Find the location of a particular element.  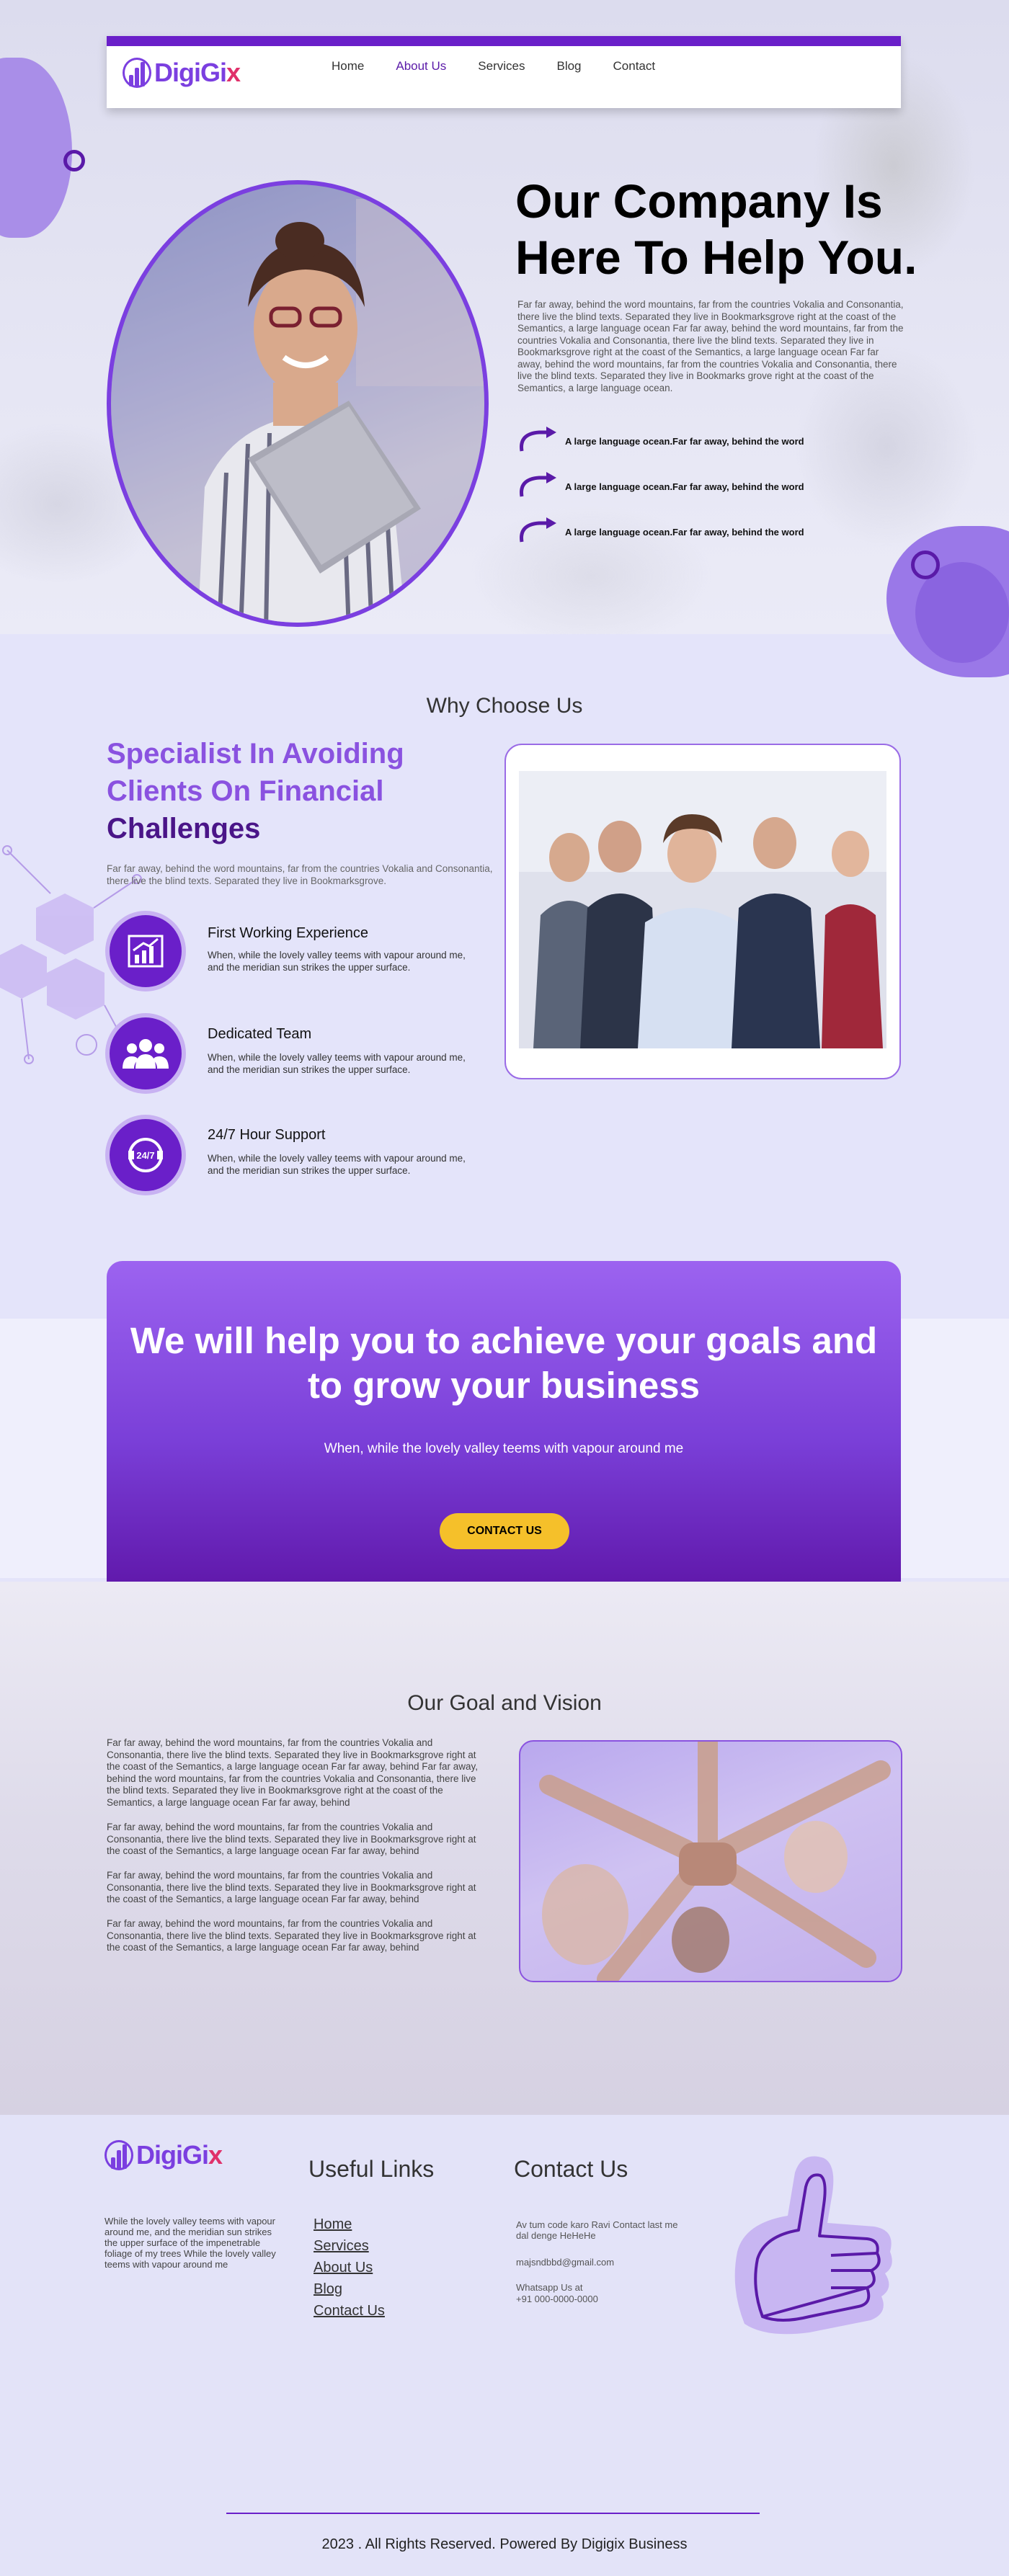

growth-chart-icon is located at coordinates (146, 951).